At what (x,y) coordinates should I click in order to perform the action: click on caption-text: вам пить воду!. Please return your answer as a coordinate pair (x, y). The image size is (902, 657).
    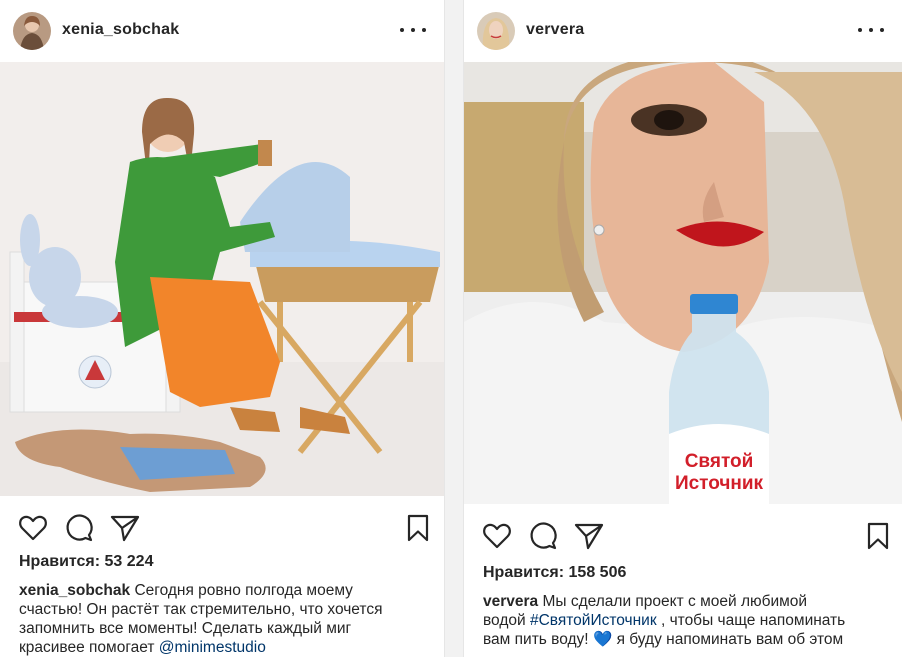
    Looking at the image, I should click on (536, 639).